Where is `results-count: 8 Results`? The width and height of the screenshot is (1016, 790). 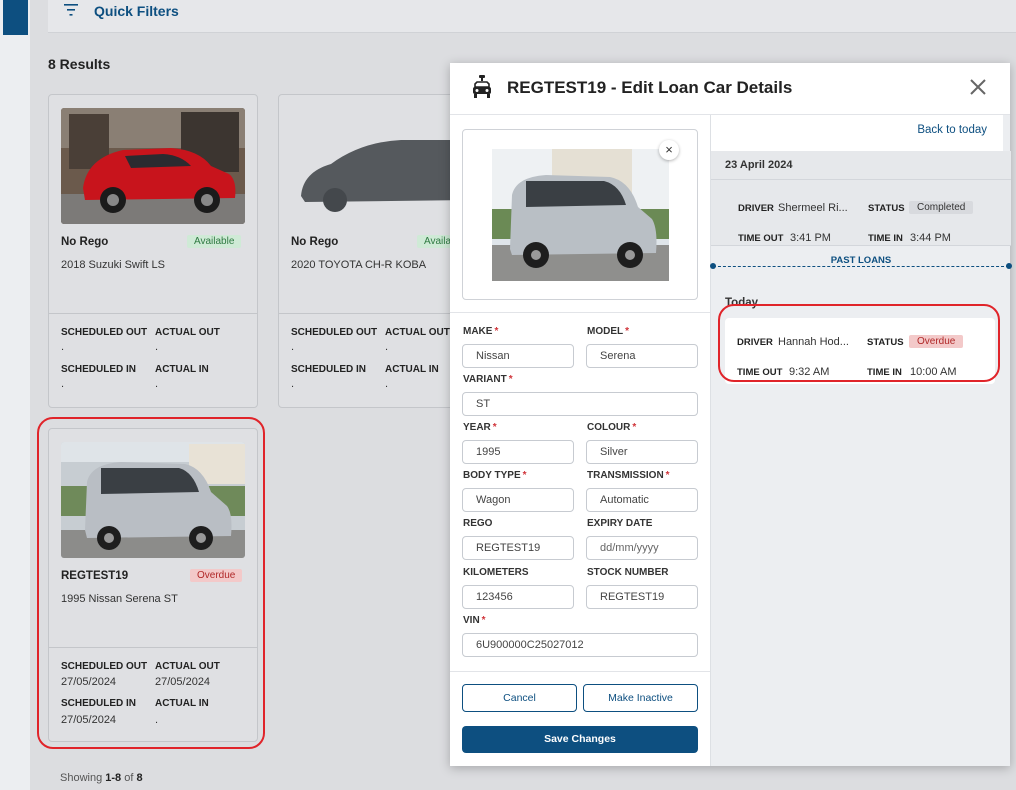 results-count: 8 Results is located at coordinates (79, 64).